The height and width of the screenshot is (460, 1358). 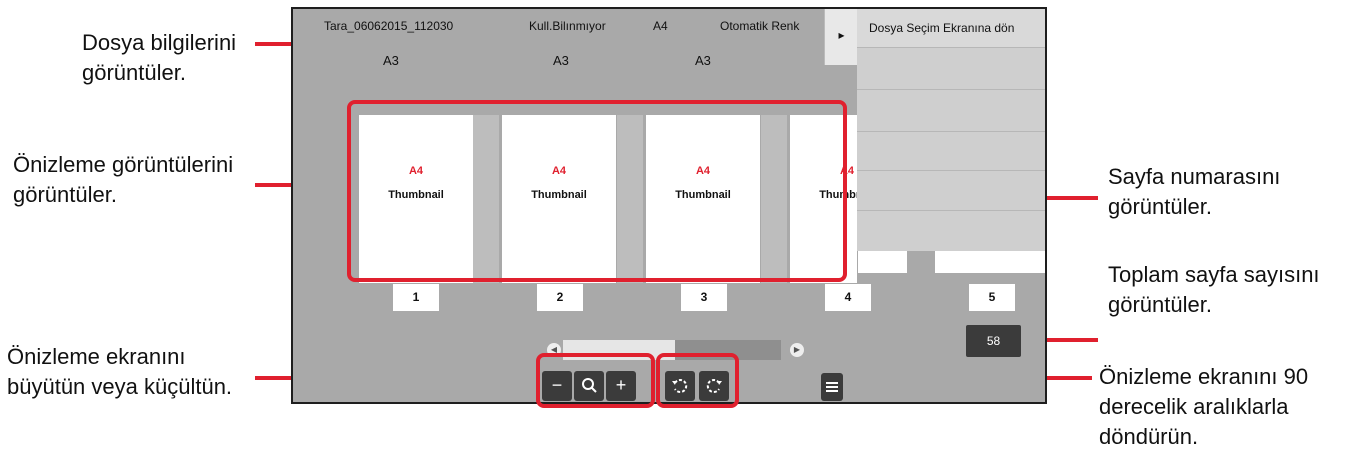 I want to click on callout-preview-images: Önizleme görüntülerini görüntüler., so click(x=123, y=179).